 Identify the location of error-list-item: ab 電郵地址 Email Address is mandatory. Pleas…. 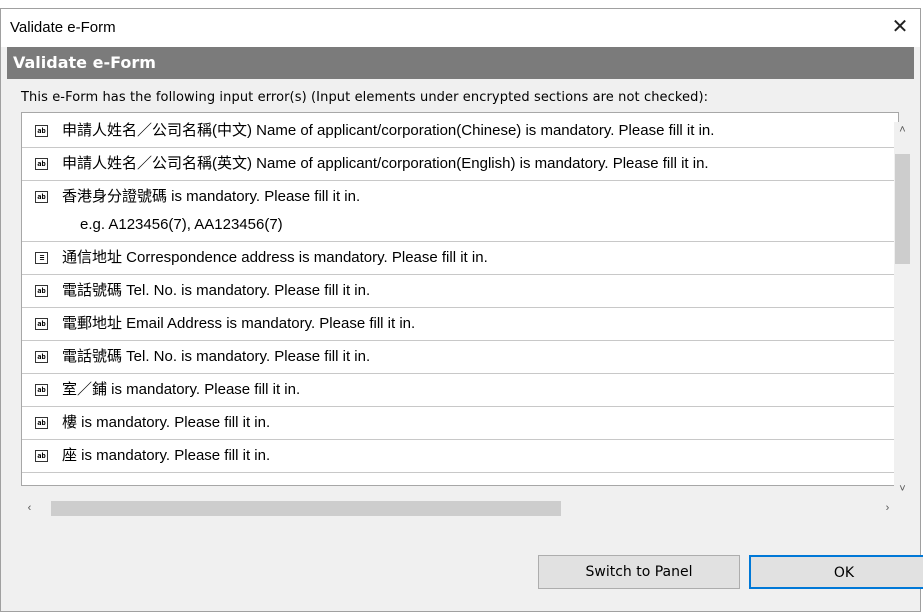
(460, 324).